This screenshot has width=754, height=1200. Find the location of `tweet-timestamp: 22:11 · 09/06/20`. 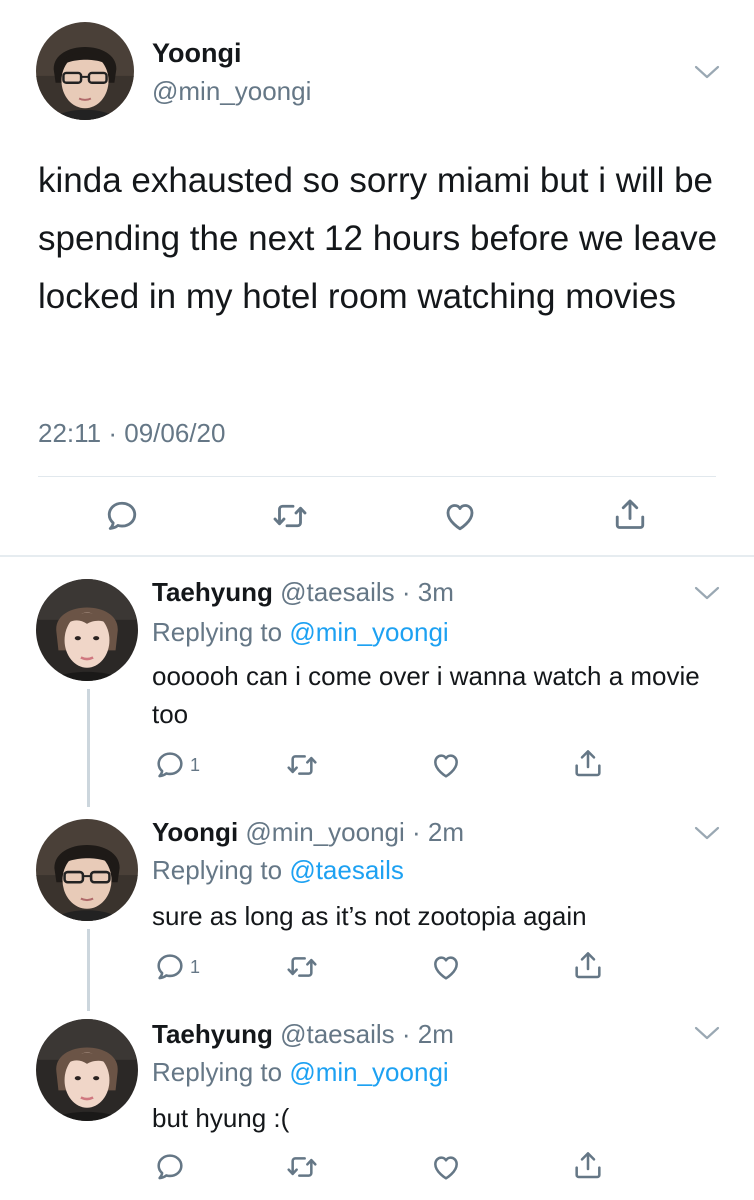

tweet-timestamp: 22:11 · 09/06/20 is located at coordinates (131, 433).